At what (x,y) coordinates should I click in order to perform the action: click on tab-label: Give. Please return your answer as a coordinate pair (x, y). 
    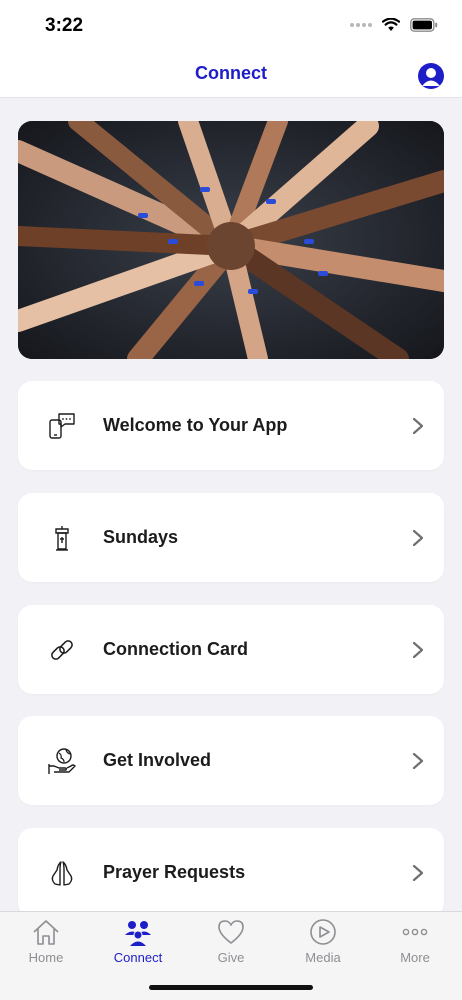
    Looking at the image, I should click on (231, 957).